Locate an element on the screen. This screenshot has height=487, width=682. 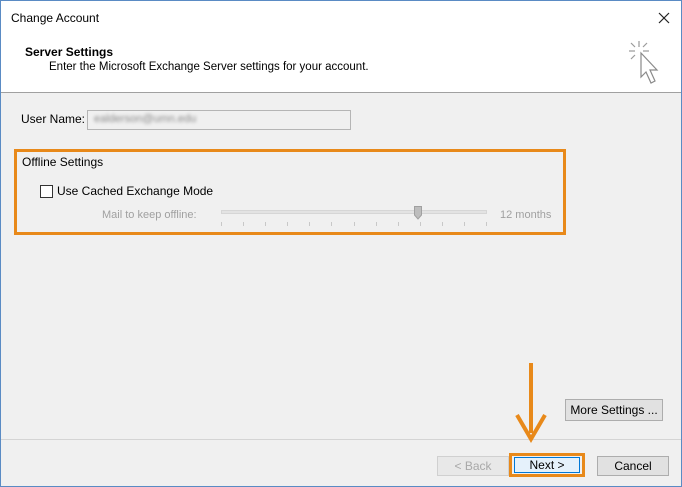
slider-track is located at coordinates (354, 212).